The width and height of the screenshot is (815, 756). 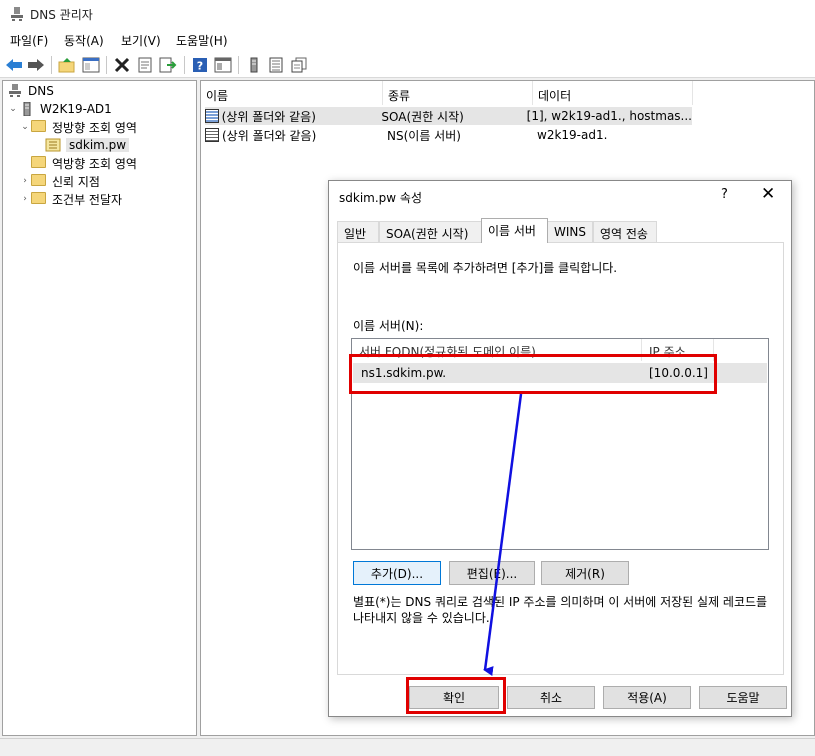 I want to click on column-type: 종류, so click(x=458, y=93).